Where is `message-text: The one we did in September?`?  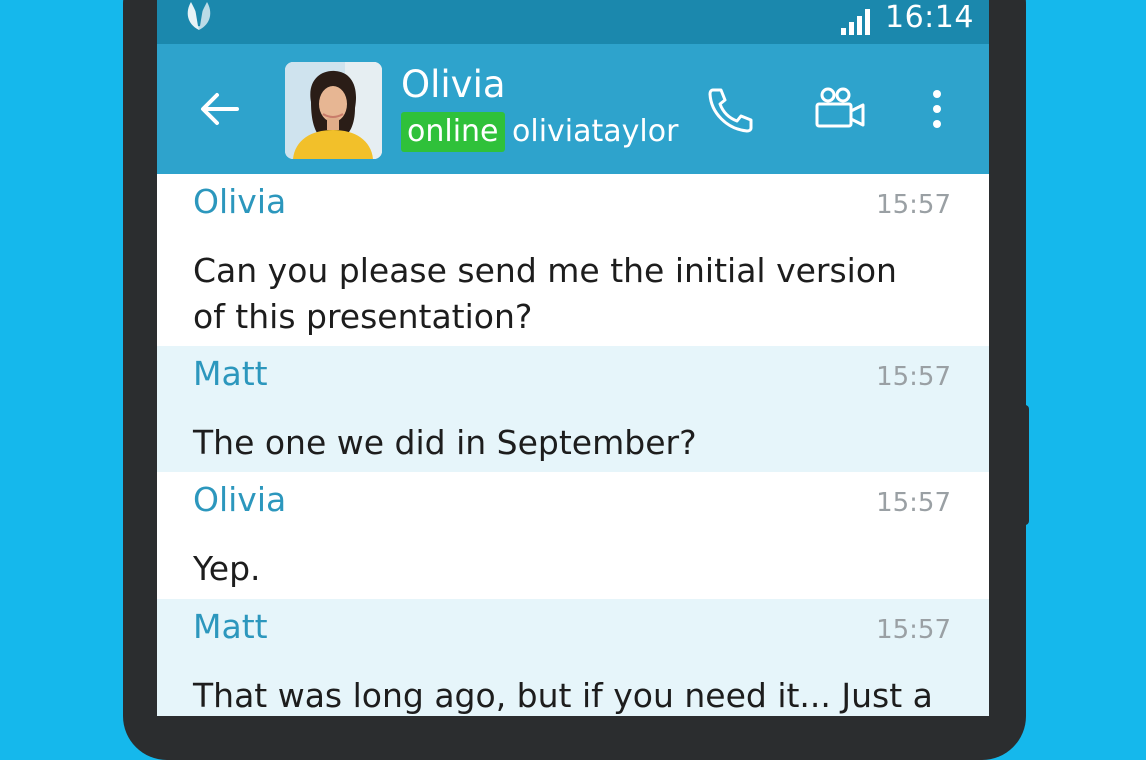
message-text: The one we did in September? is located at coordinates (445, 442).